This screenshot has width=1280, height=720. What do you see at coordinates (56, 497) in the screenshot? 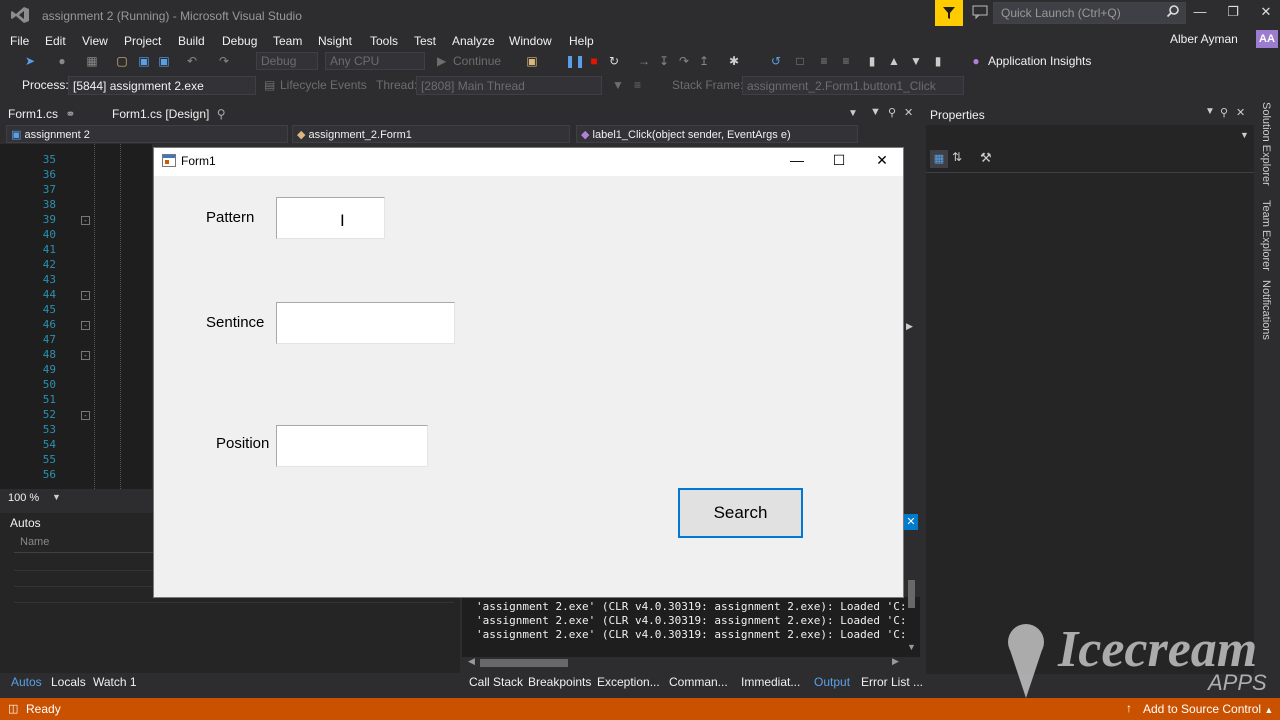
I see `chevron-down-icon: ▼` at bounding box center [56, 497].